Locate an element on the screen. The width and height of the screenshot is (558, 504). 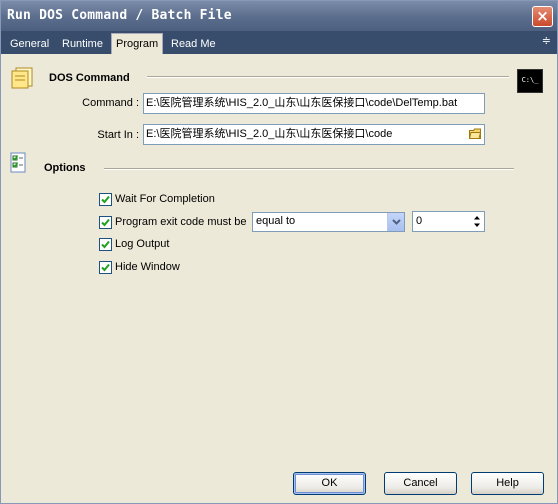
close-button: × is located at coordinates (542, 16).